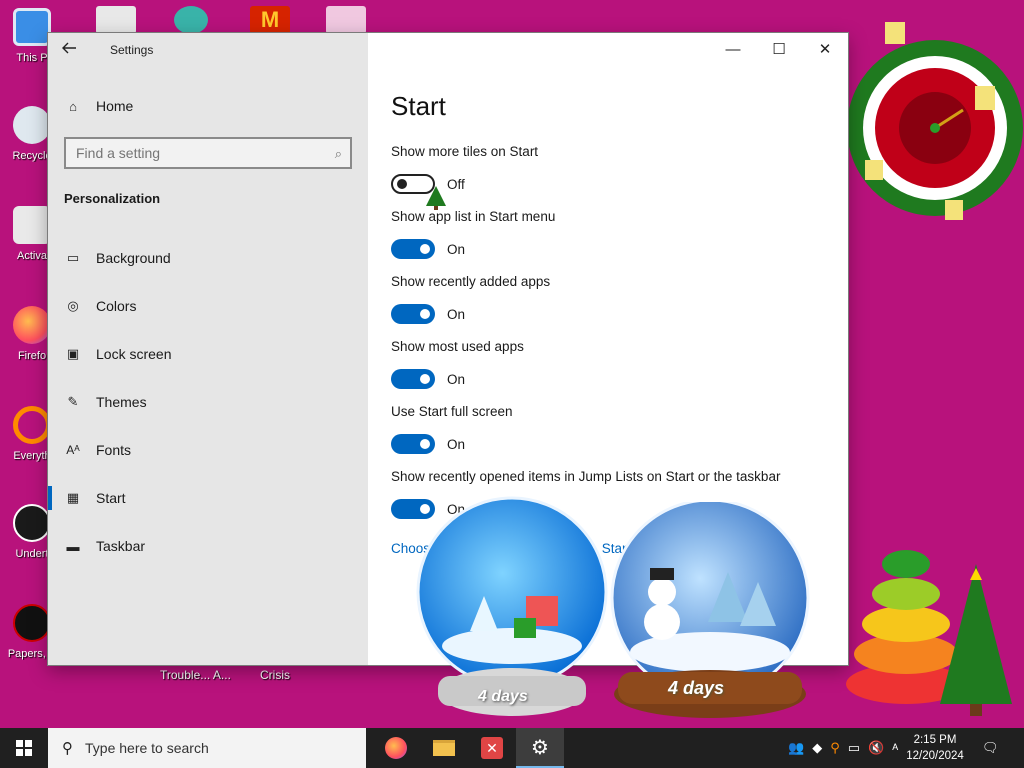 The image size is (1024, 768). Describe the element at coordinates (611, 429) in the screenshot. I see `setting-full-screen: Use Start full screen On` at that location.